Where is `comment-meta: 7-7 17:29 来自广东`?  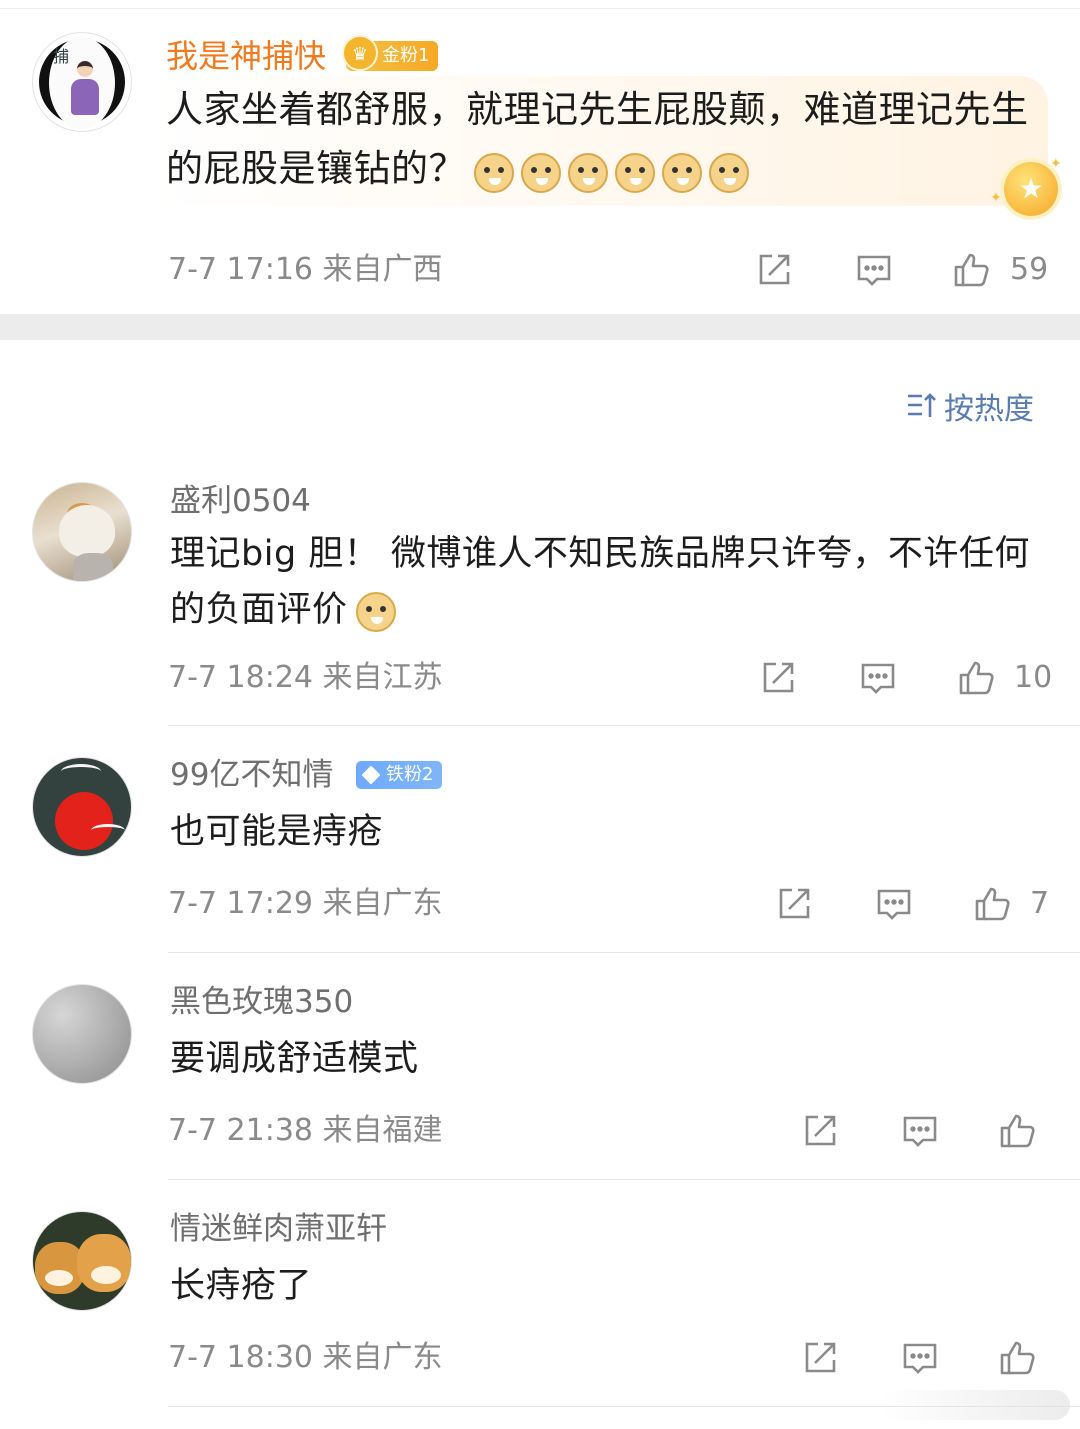
comment-meta: 7-7 17:29 来自广东 is located at coordinates (305, 904).